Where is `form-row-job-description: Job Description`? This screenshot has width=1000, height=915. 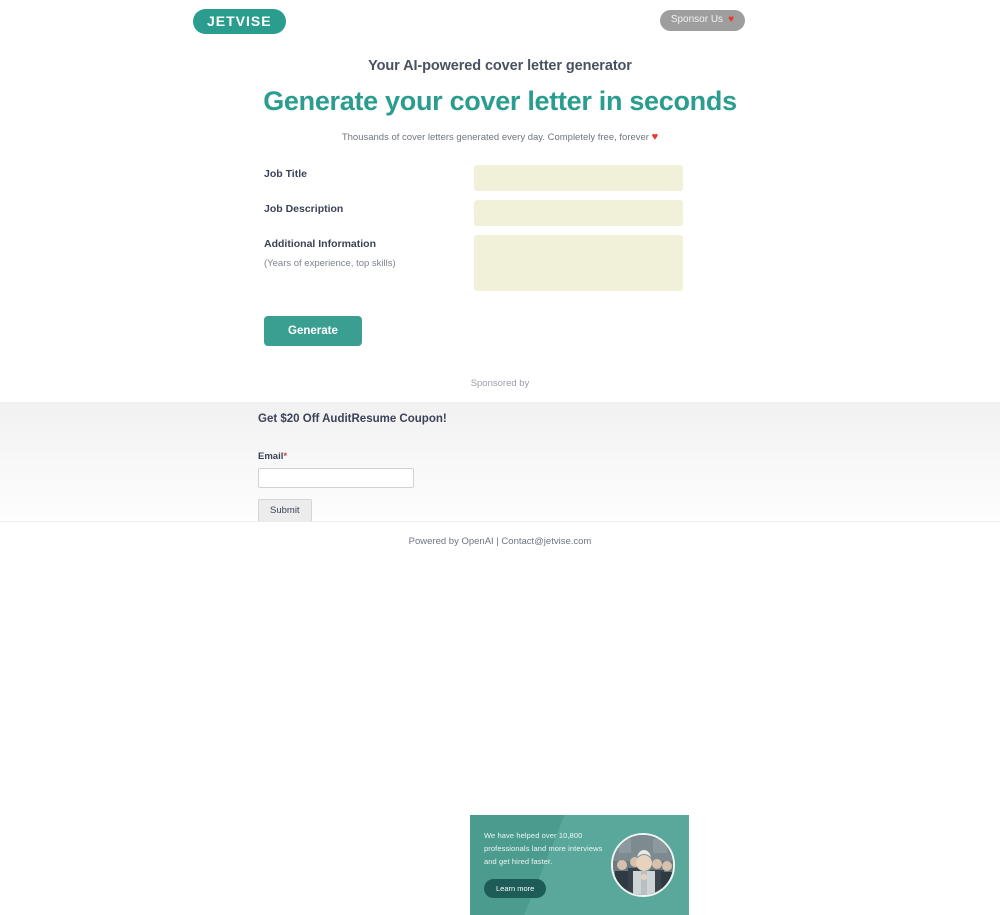 form-row-job-description: Job Description is located at coordinates (632, 213).